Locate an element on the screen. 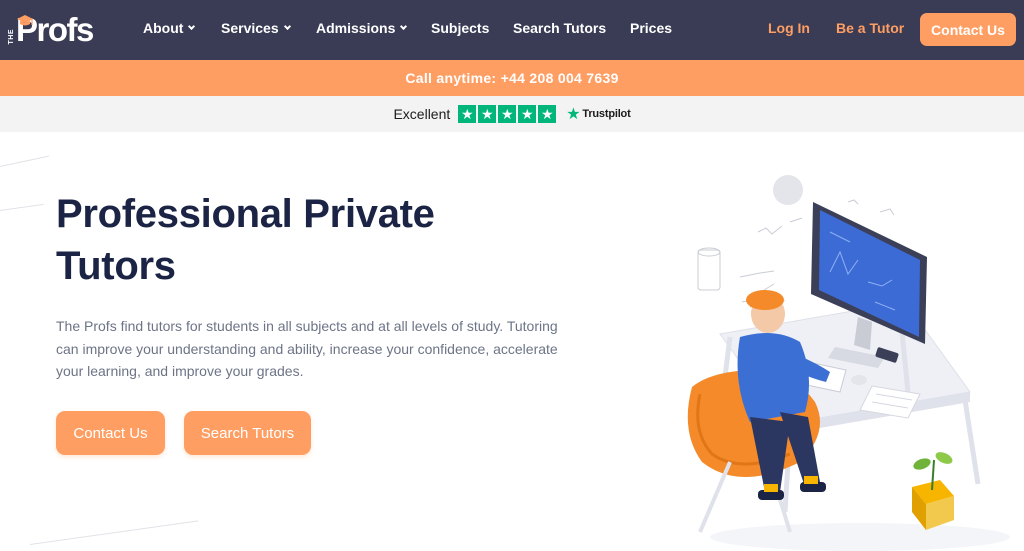 The width and height of the screenshot is (1024, 551). nav-admissions: Admissions is located at coordinates (362, 28).